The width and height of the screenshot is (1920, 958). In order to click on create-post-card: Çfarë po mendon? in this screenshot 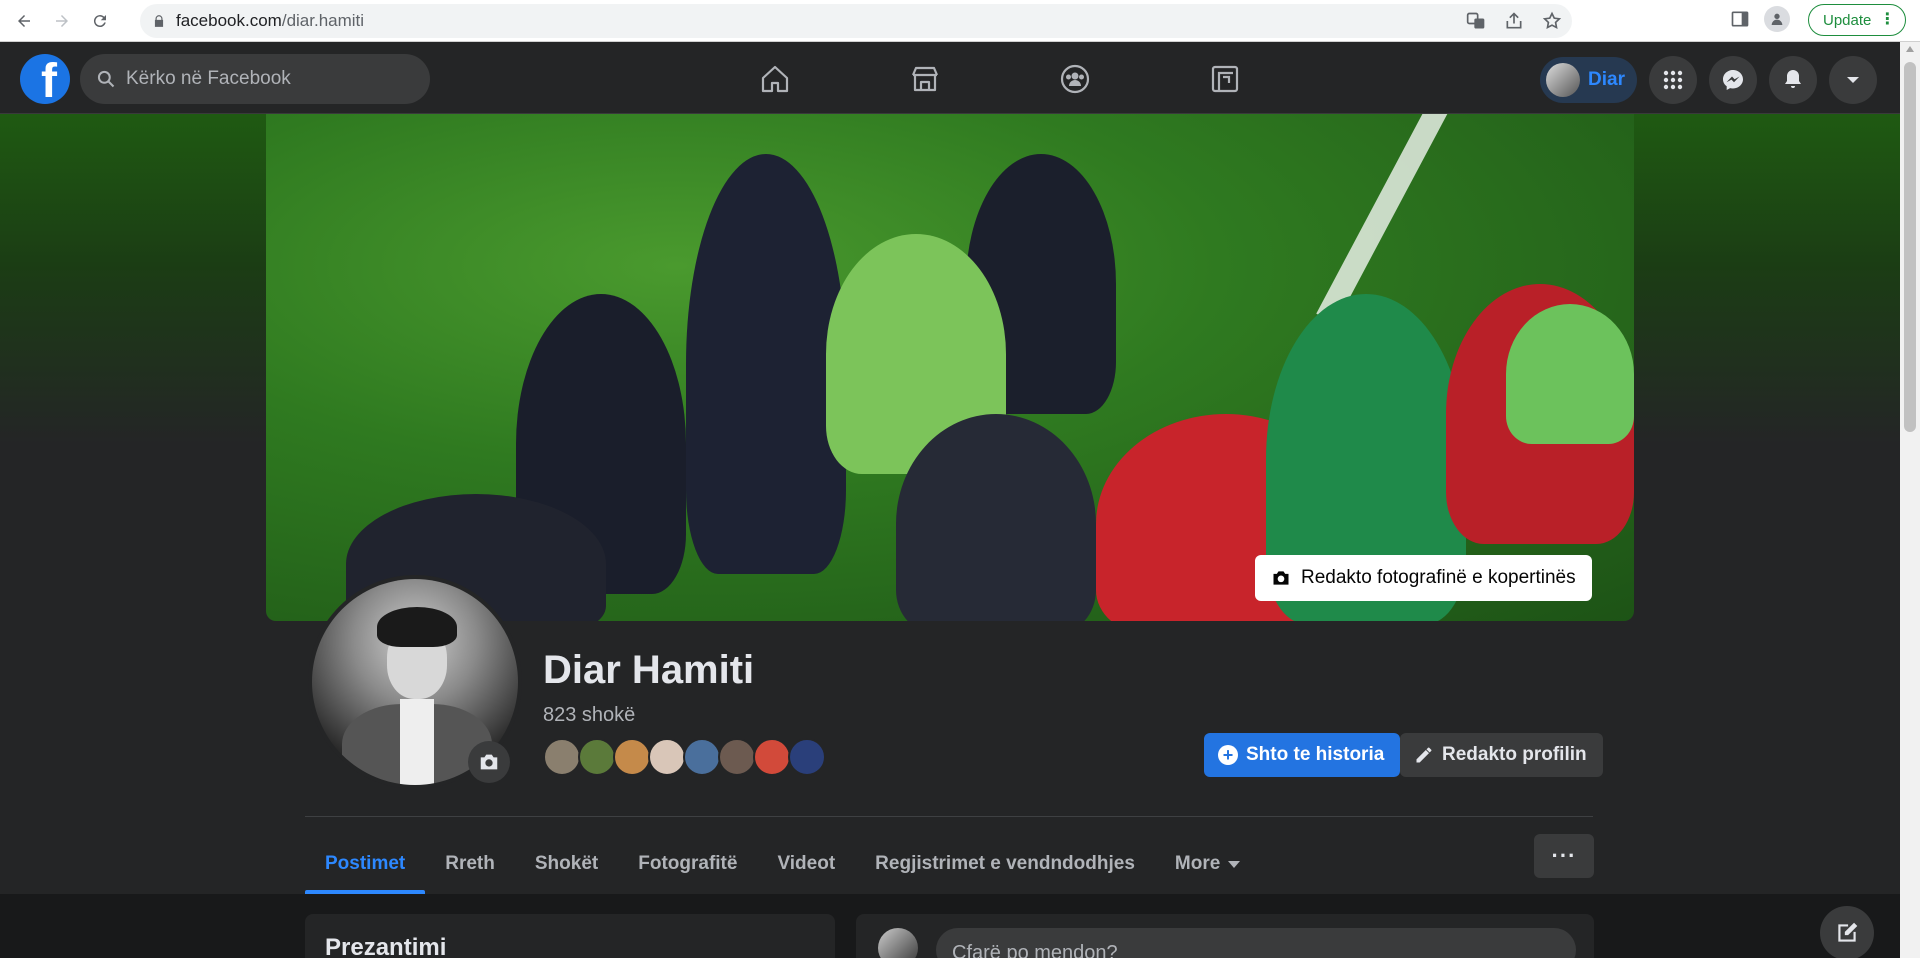, I will do `click(1225, 936)`.